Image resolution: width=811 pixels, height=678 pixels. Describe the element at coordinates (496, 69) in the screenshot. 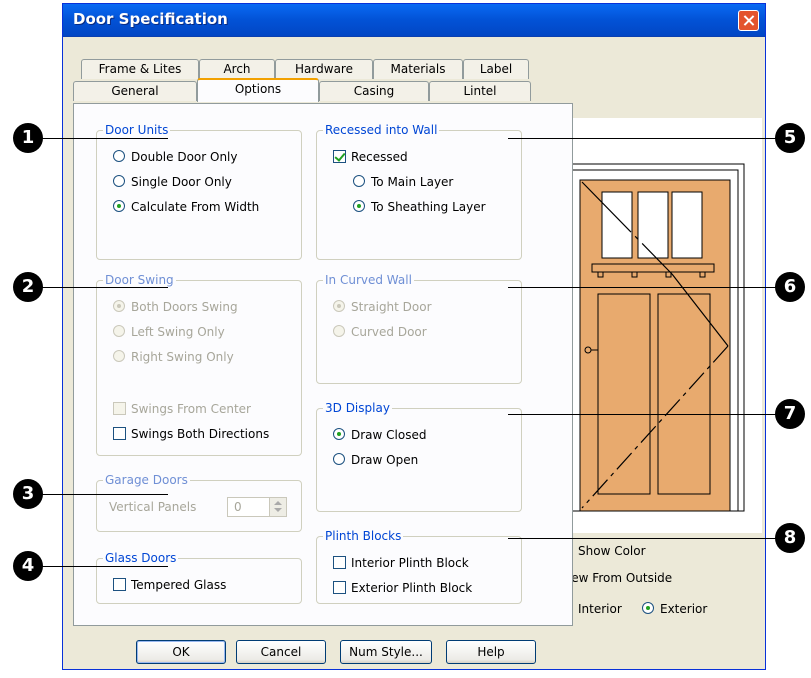

I see `tab-label: Label` at that location.